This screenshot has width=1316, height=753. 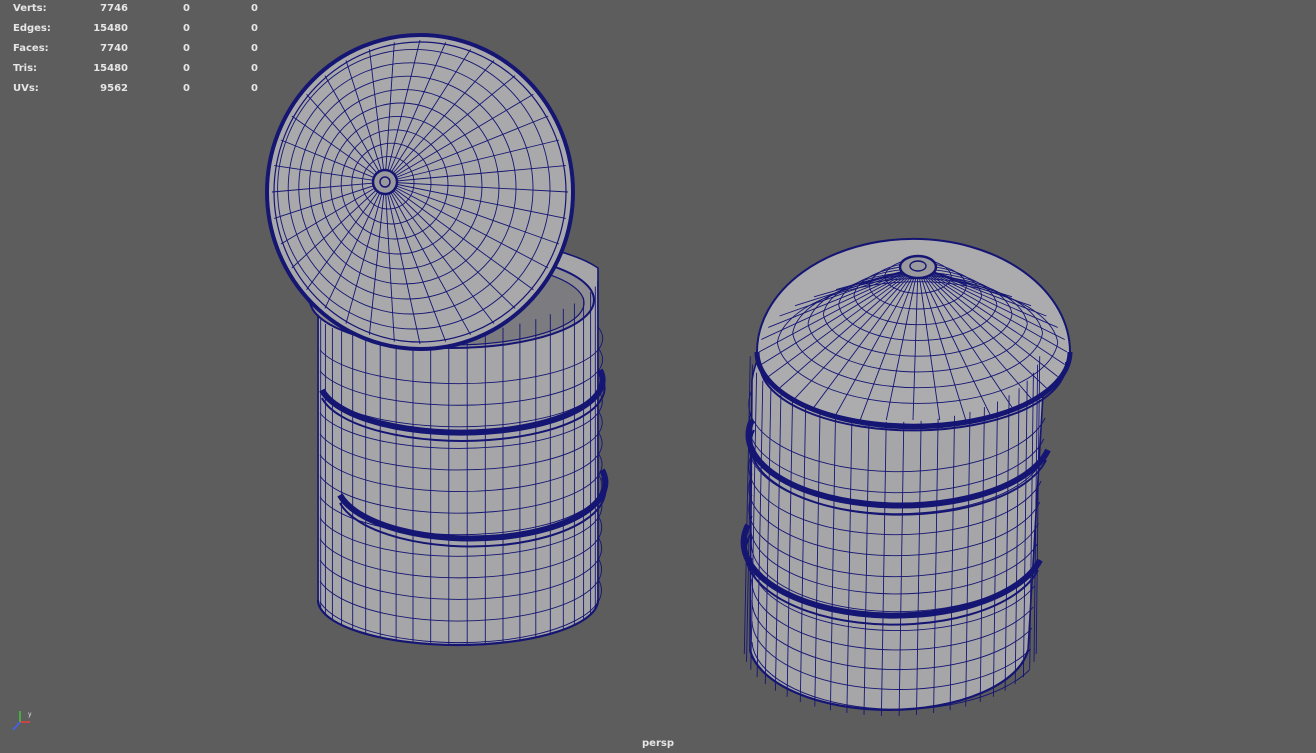 I want to click on barrel-lid, so click(x=420, y=192).